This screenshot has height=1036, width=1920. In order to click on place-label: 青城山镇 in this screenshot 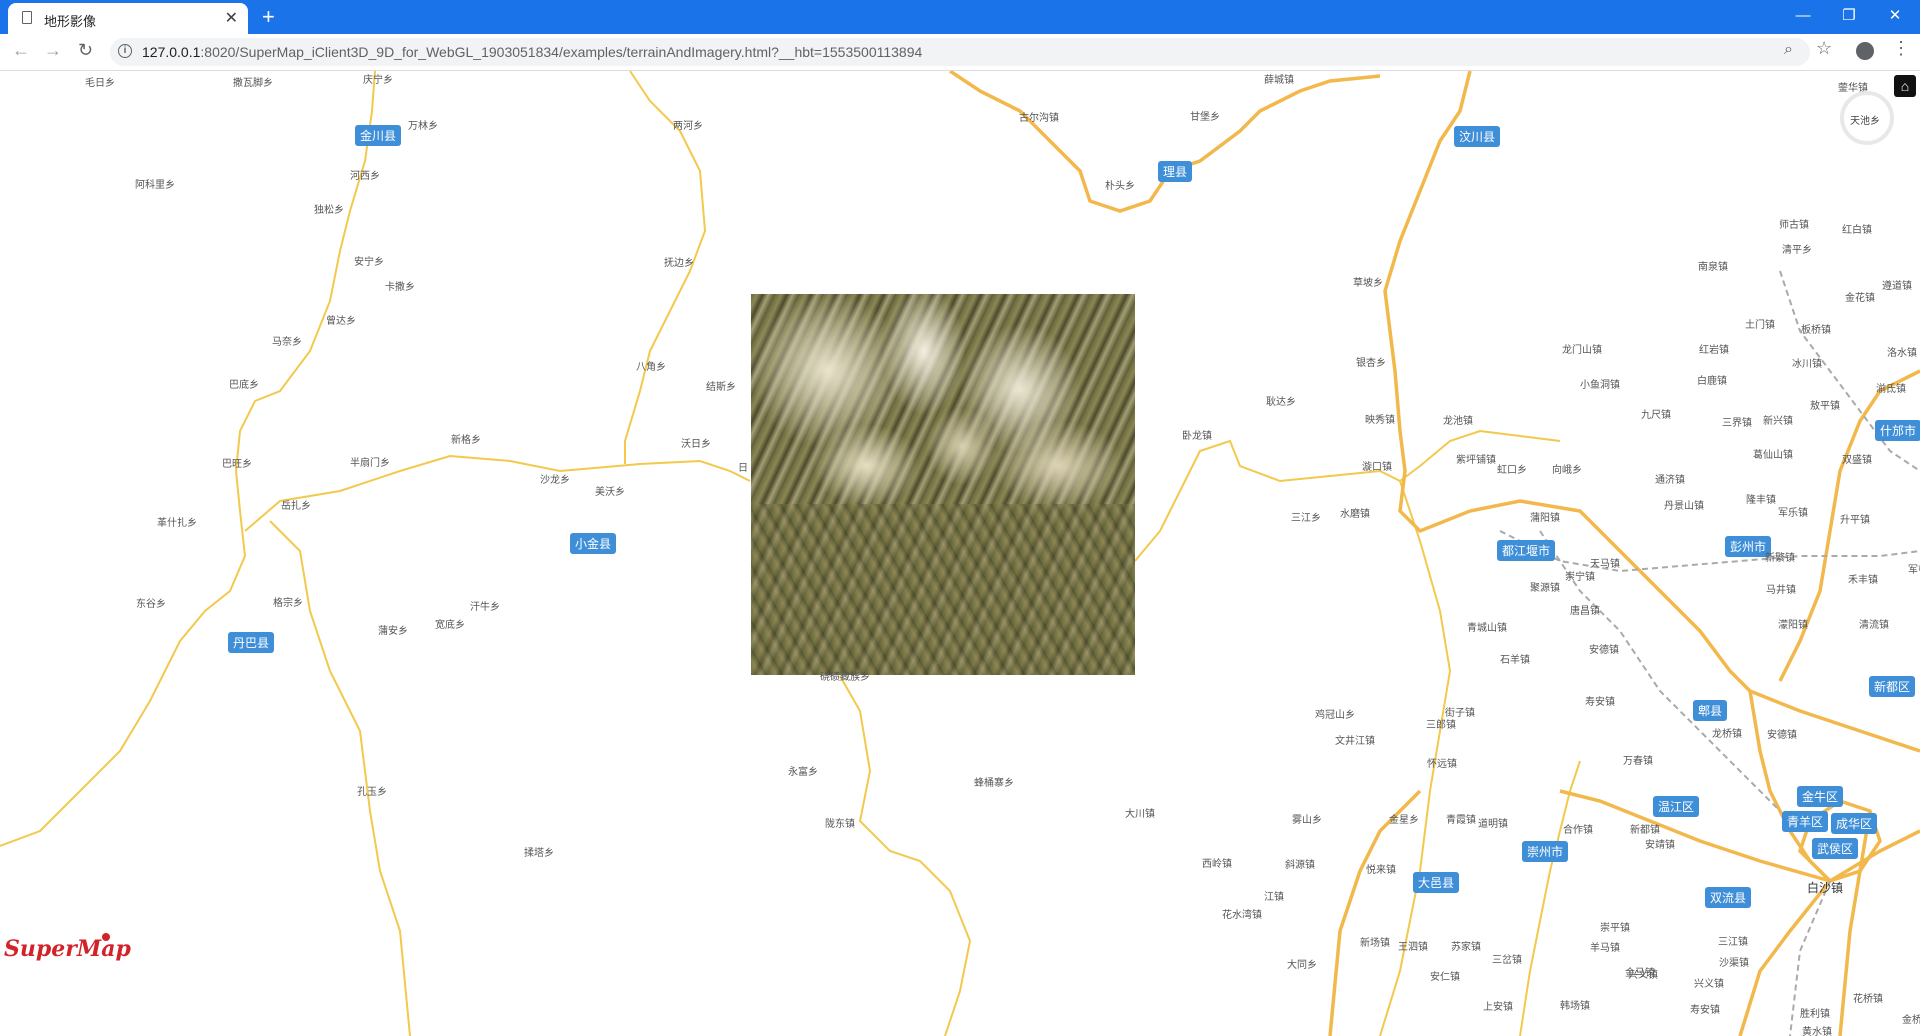, I will do `click(1487, 628)`.